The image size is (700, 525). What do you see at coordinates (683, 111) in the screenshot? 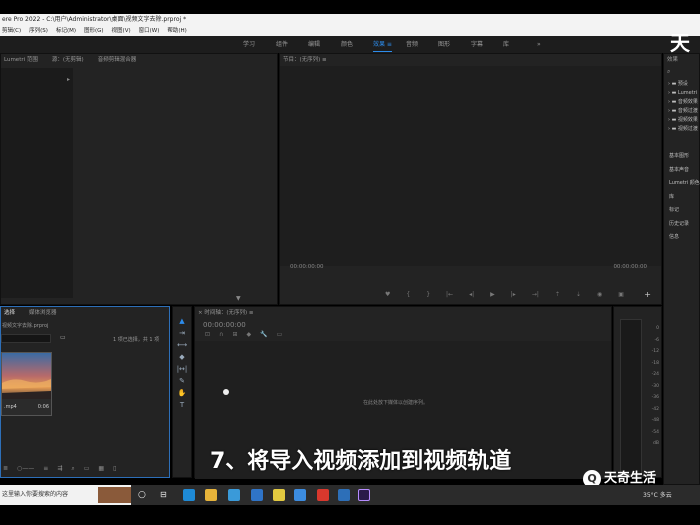
I see `tree-item-audio-transitions: › ▬ 音频过渡` at bounding box center [683, 111].